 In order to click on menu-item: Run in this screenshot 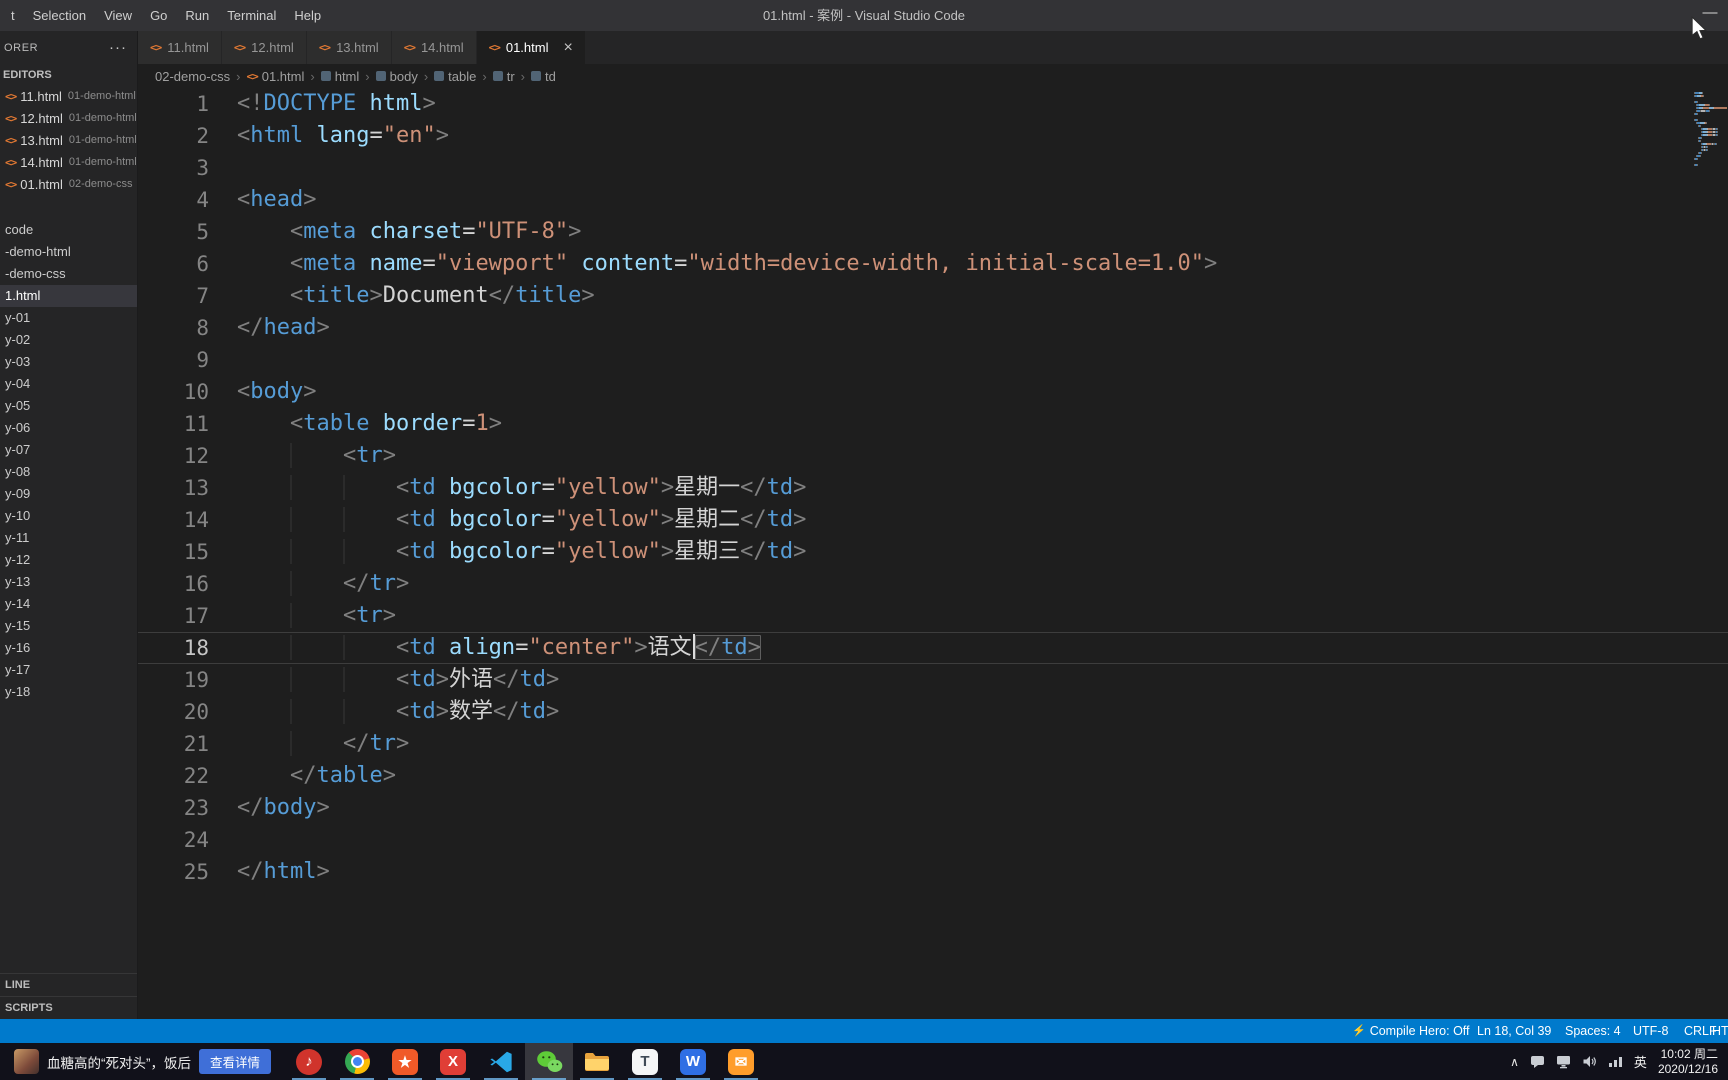, I will do `click(197, 15)`.